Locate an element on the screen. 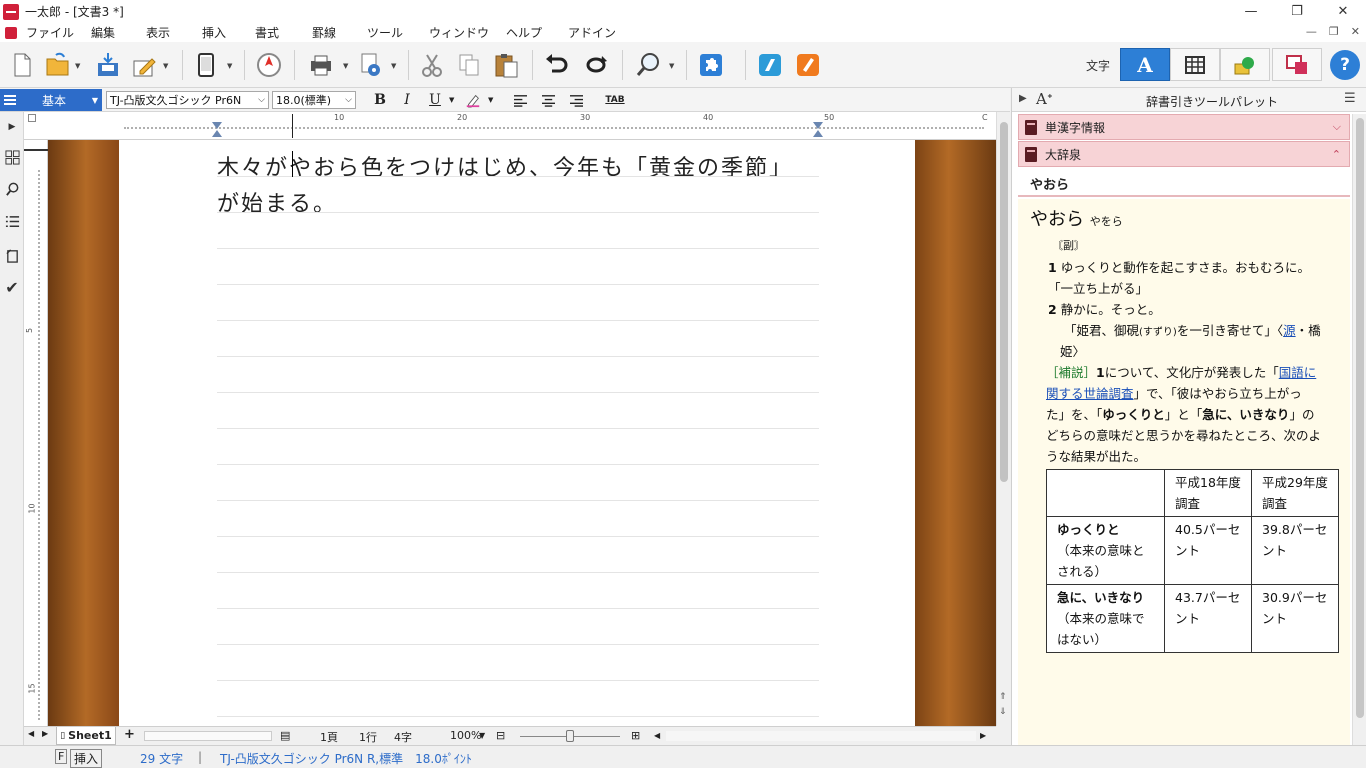  style-selector: 基本 ▼ is located at coordinates (51, 100).